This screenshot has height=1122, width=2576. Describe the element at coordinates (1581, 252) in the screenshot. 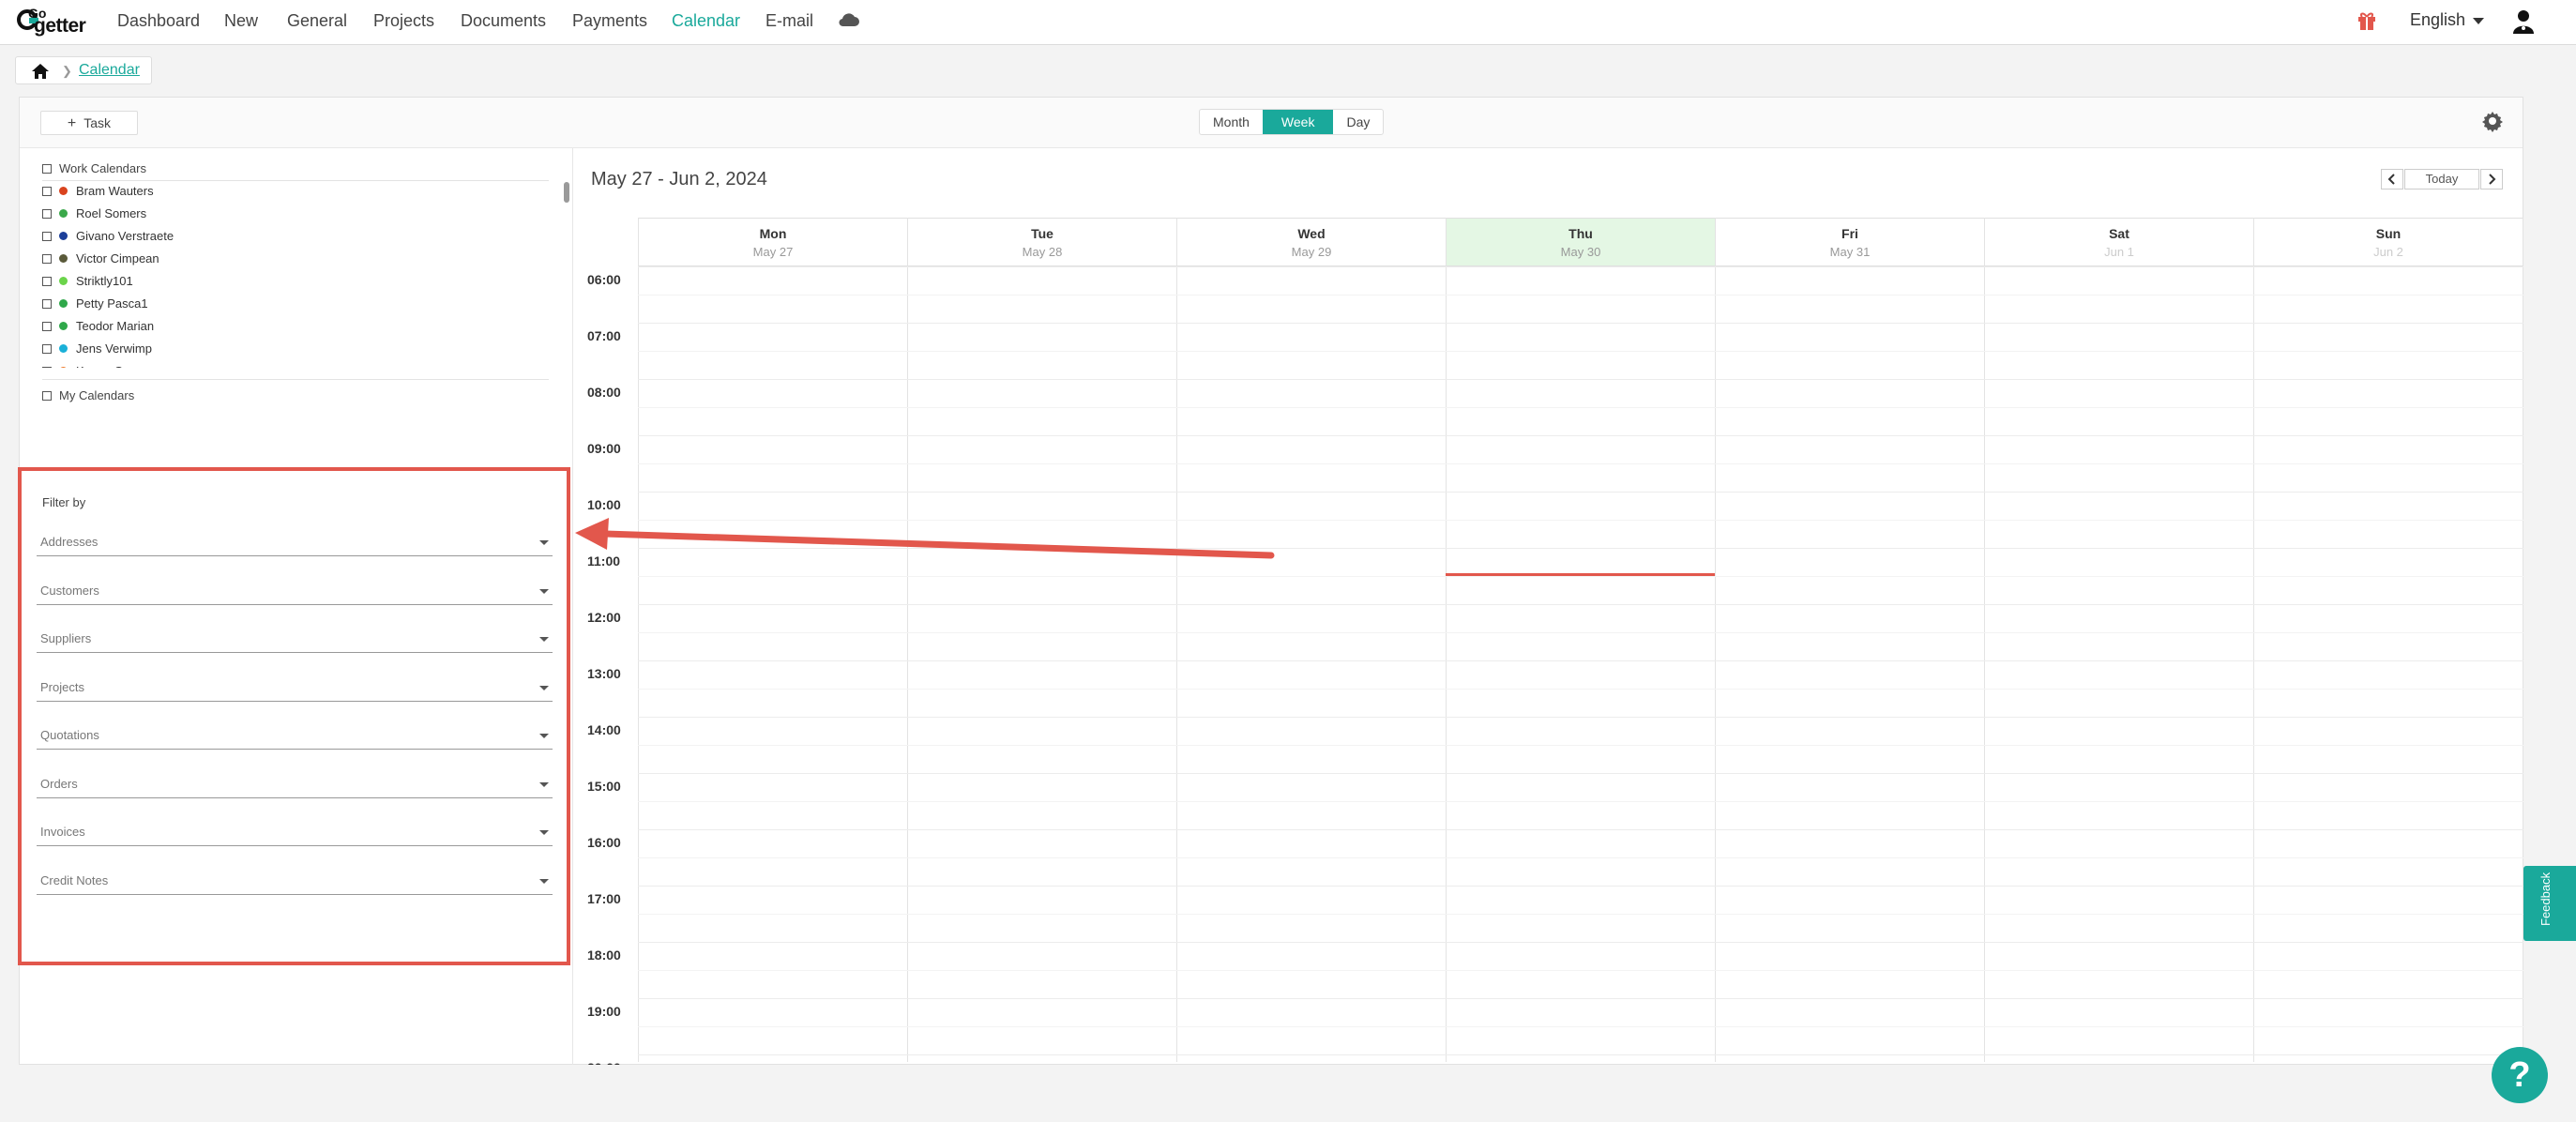

I see `day-date: May 30` at that location.